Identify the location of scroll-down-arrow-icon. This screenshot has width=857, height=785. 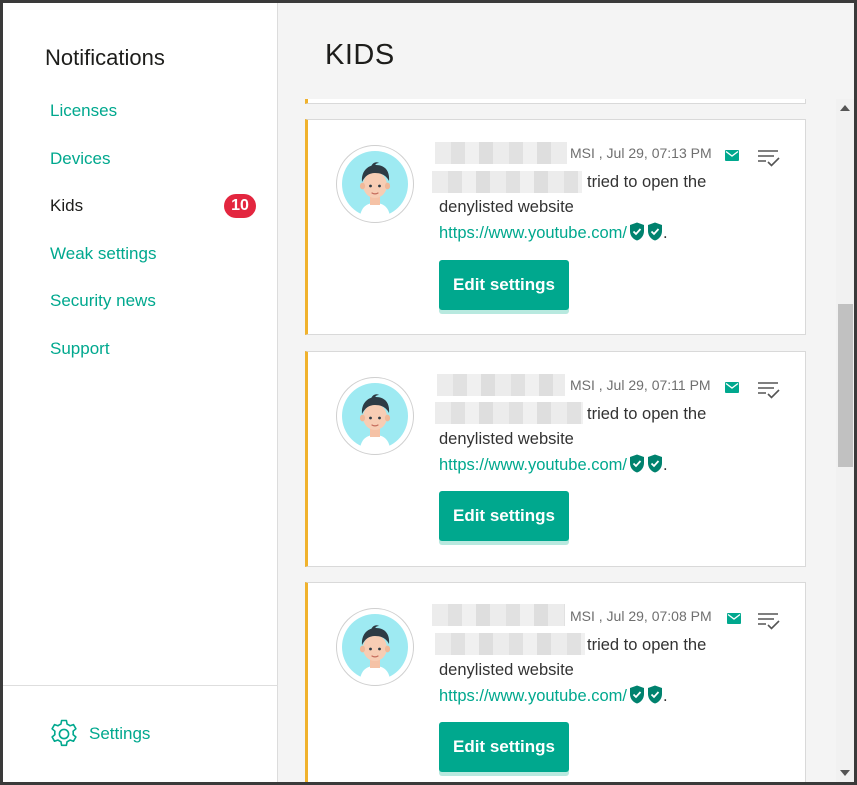
(845, 773).